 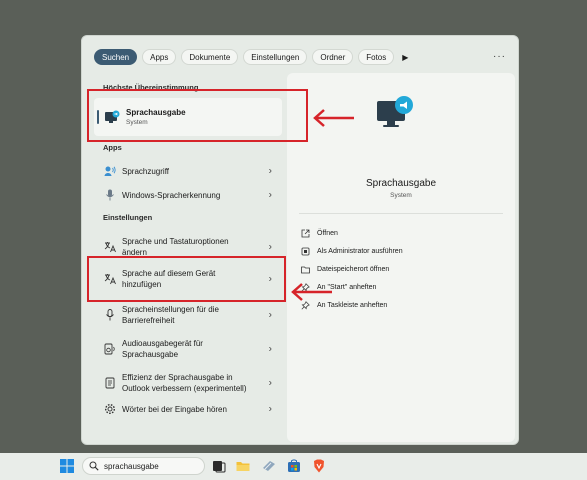 What do you see at coordinates (128, 217) in the screenshot?
I see `section-settings: Einstellungen` at bounding box center [128, 217].